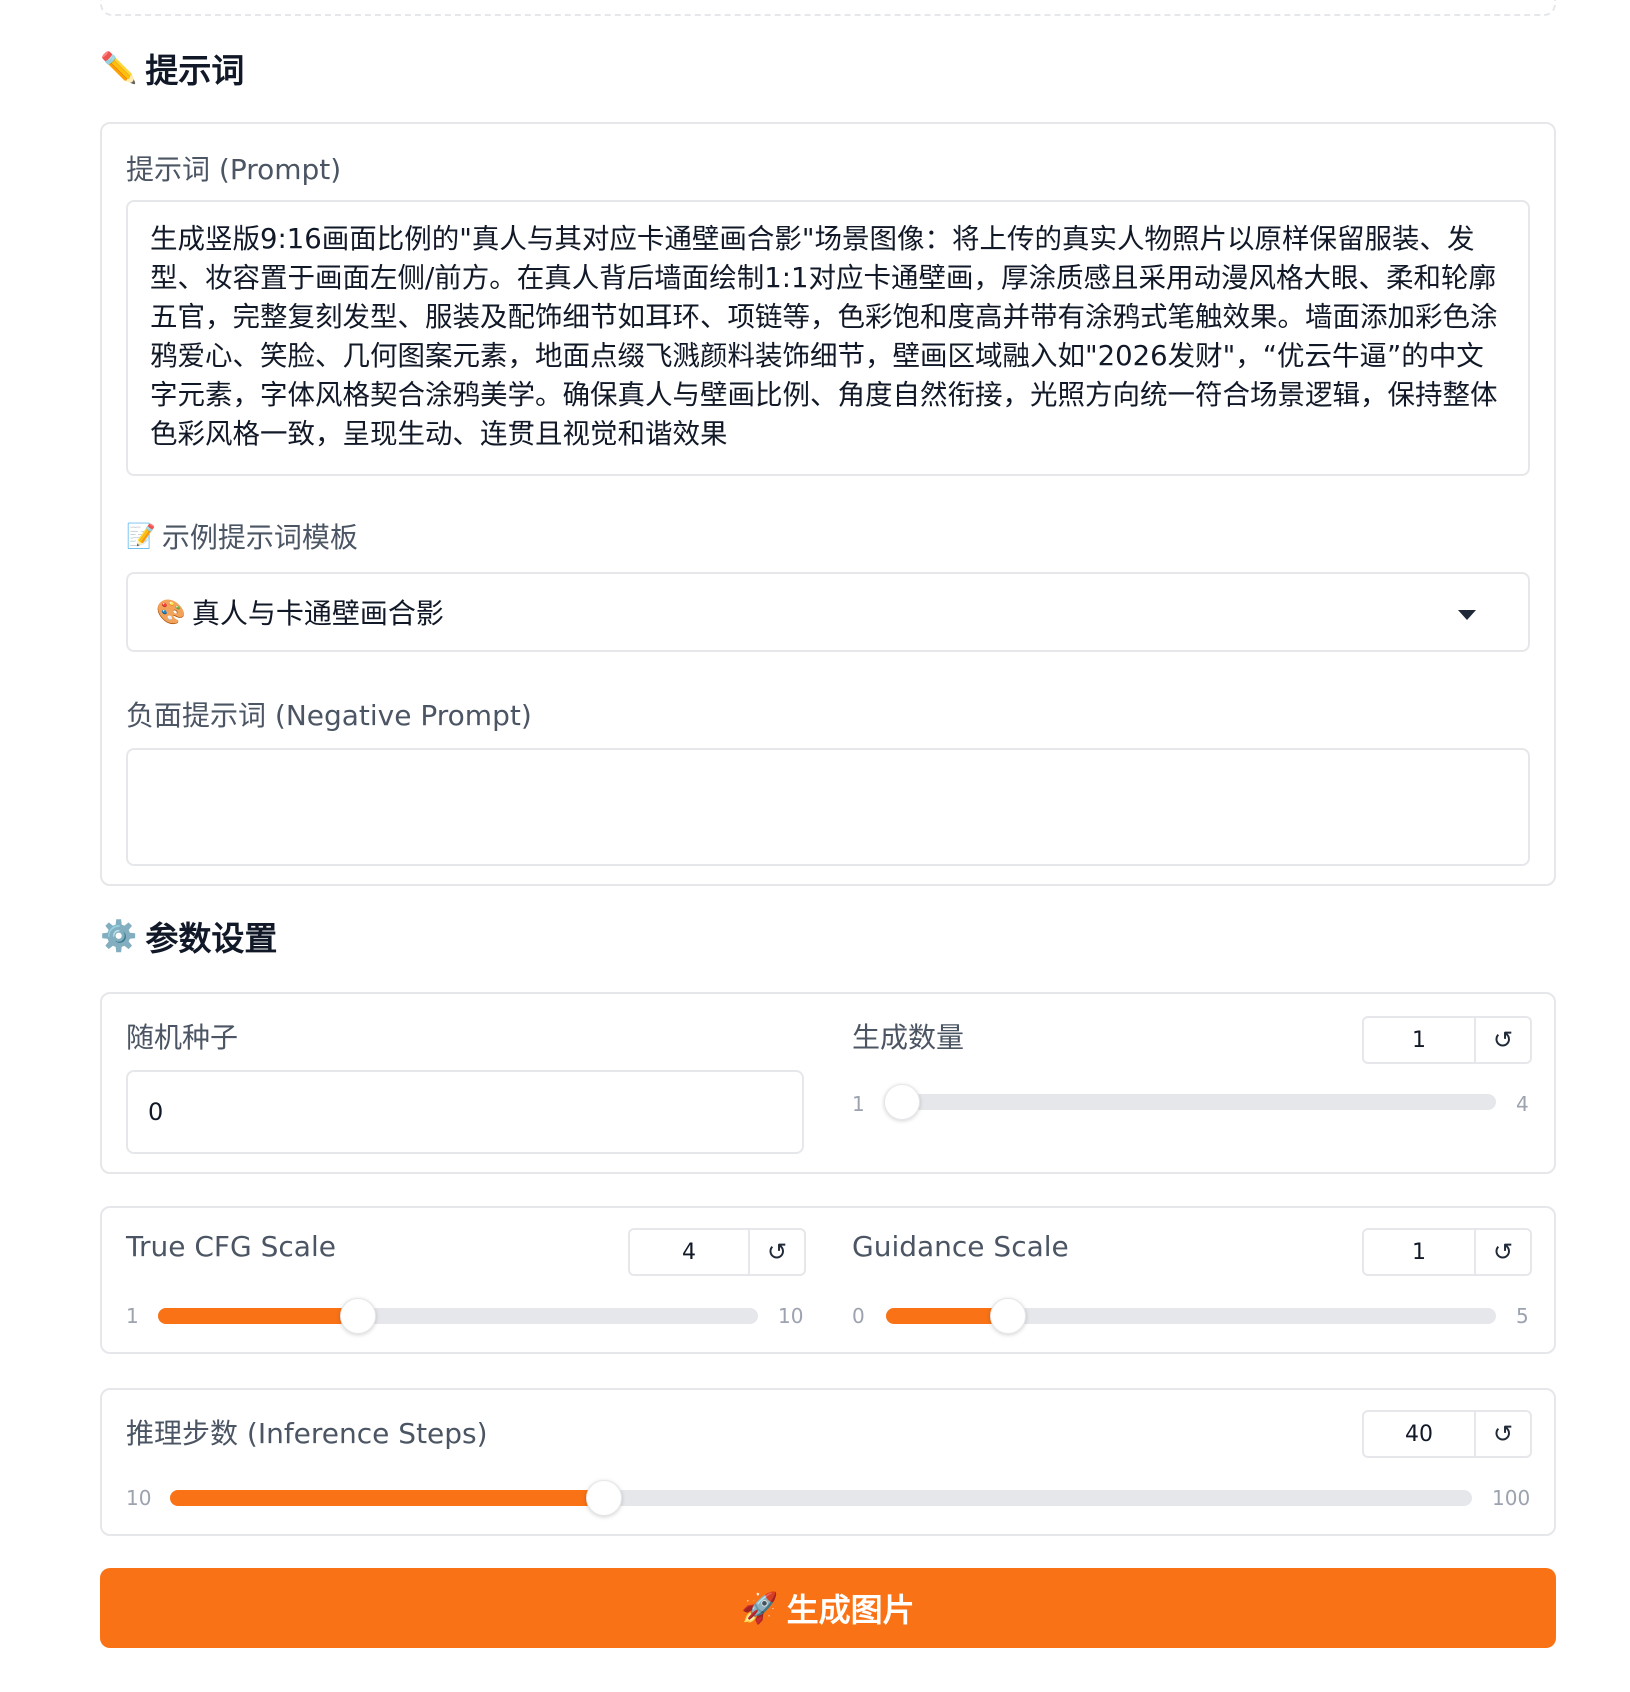 This screenshot has width=1630, height=1692. Describe the element at coordinates (231, 1246) in the screenshot. I see `true-cfg-label: True CFG Scale` at that location.